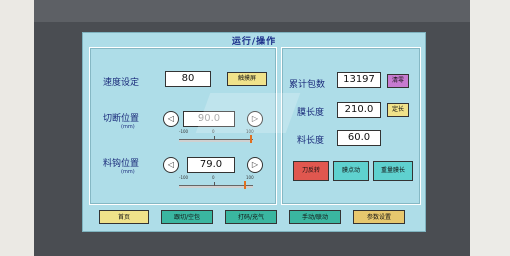 The height and width of the screenshot is (256, 510). I want to click on manual-auto-button: 手动/联动, so click(315, 217).